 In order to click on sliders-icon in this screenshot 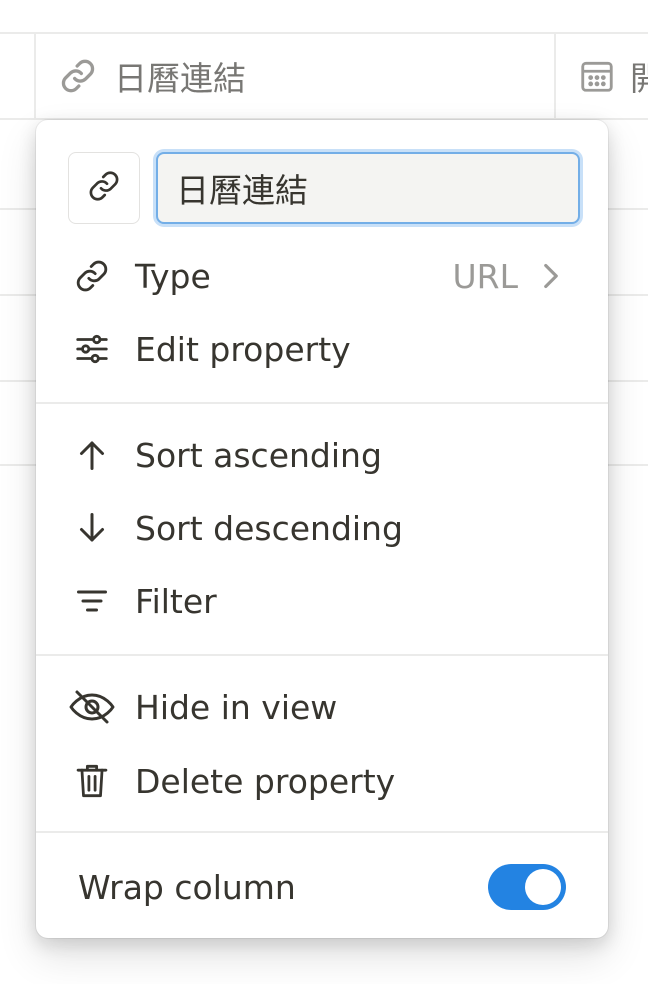, I will do `click(92, 349)`.